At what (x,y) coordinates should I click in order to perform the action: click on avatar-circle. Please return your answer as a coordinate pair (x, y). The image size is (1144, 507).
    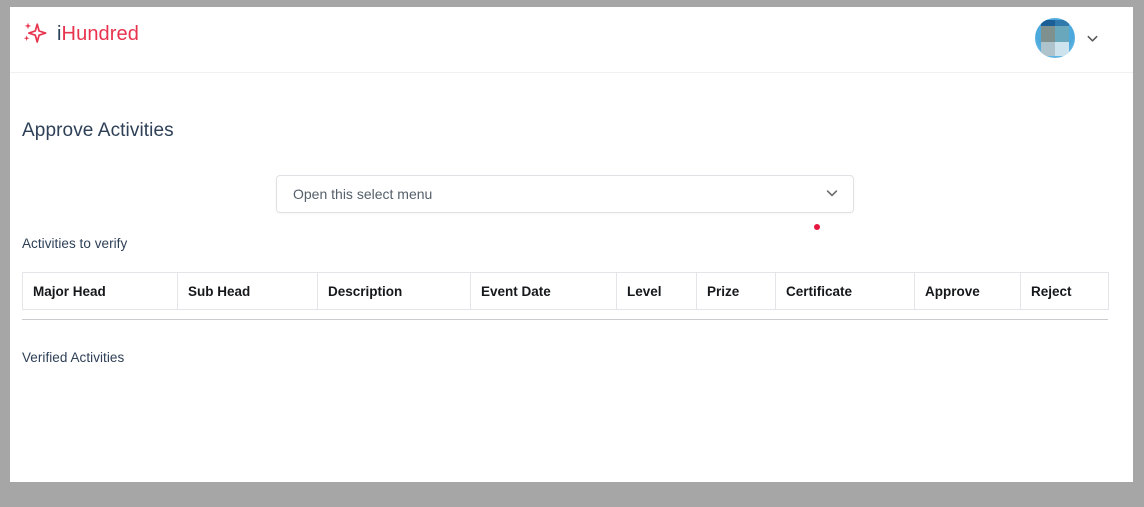
    Looking at the image, I should click on (1055, 38).